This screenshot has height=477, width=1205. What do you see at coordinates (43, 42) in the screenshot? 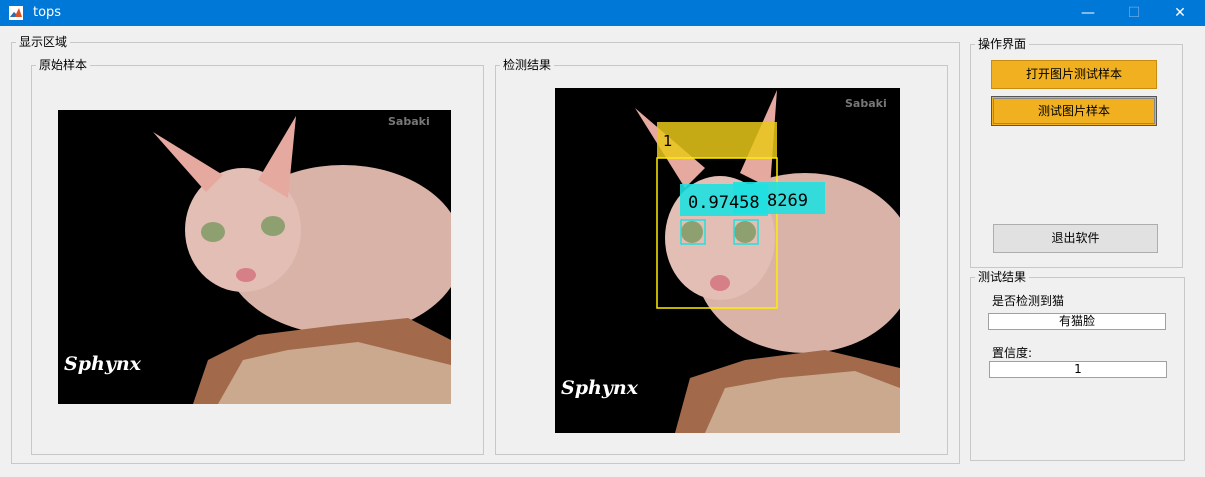
I see `display-area-legend: 显示区域` at bounding box center [43, 42].